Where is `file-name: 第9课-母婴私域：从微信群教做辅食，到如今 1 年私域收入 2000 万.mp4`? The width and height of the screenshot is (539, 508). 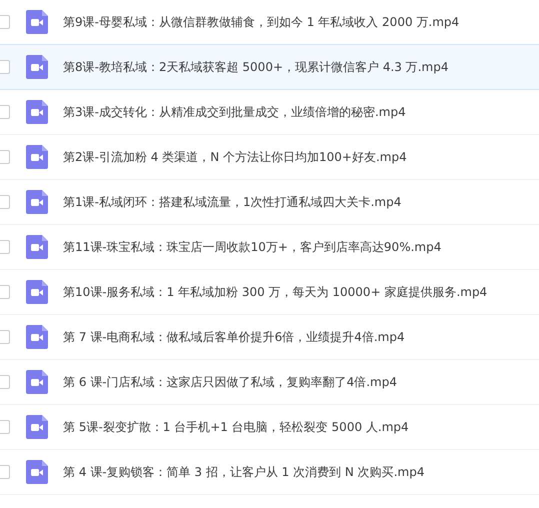
file-name: 第9课-母婴私域：从微信群教做辅食，到如今 1 年私域收入 2000 万.mp4 is located at coordinates (261, 22).